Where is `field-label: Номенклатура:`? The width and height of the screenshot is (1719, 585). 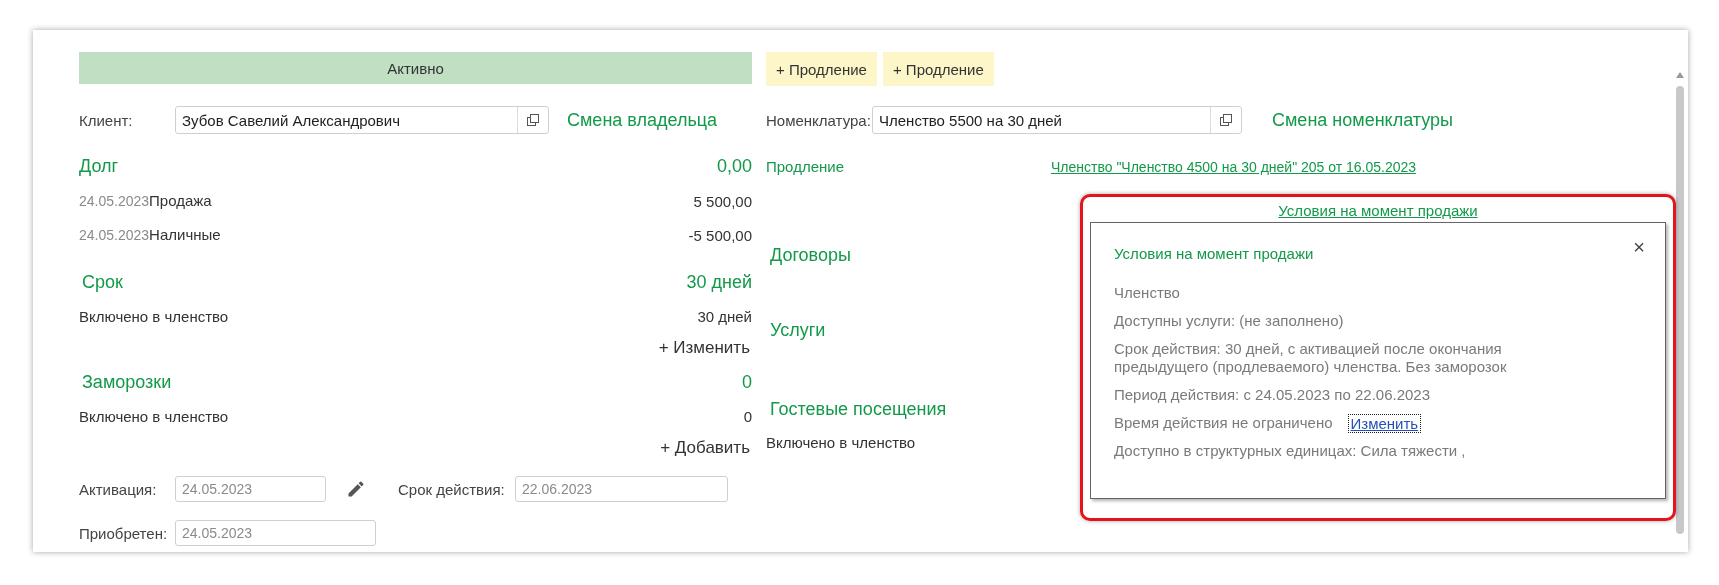 field-label: Номенклатура: is located at coordinates (819, 120).